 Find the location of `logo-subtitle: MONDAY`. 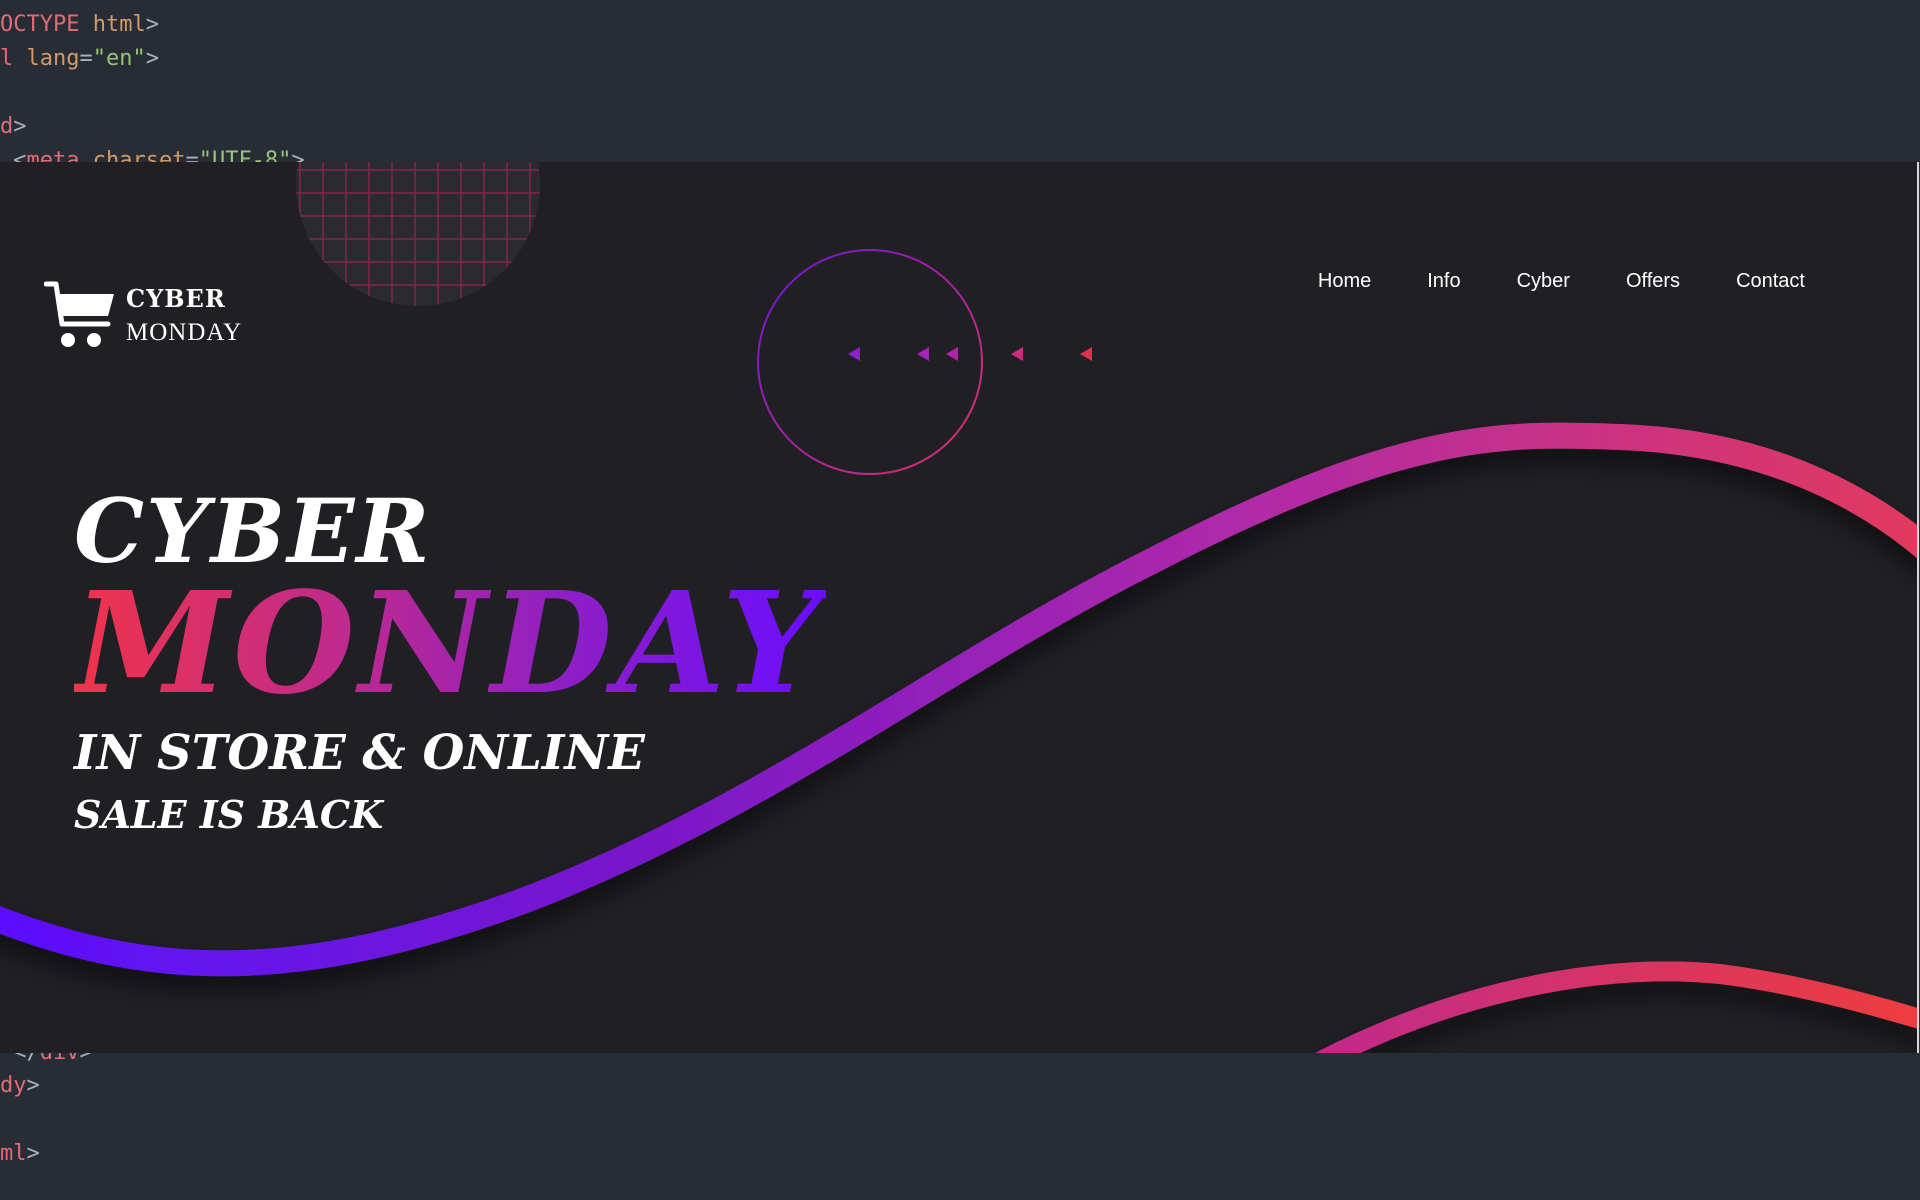

logo-subtitle: MONDAY is located at coordinates (184, 332).